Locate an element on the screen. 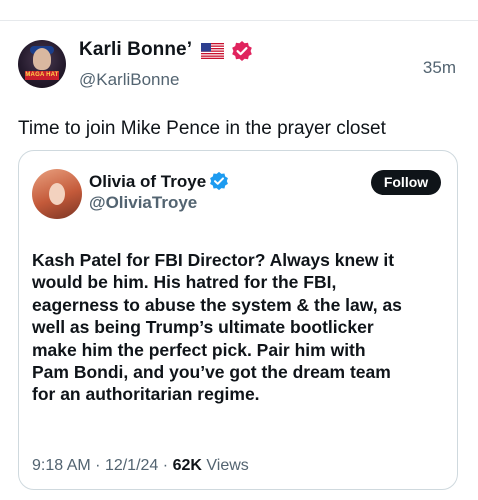 This screenshot has width=478, height=500. quoted-post-meta: 9:18 AM · 12/1/24 · 62K Views is located at coordinates (140, 466).